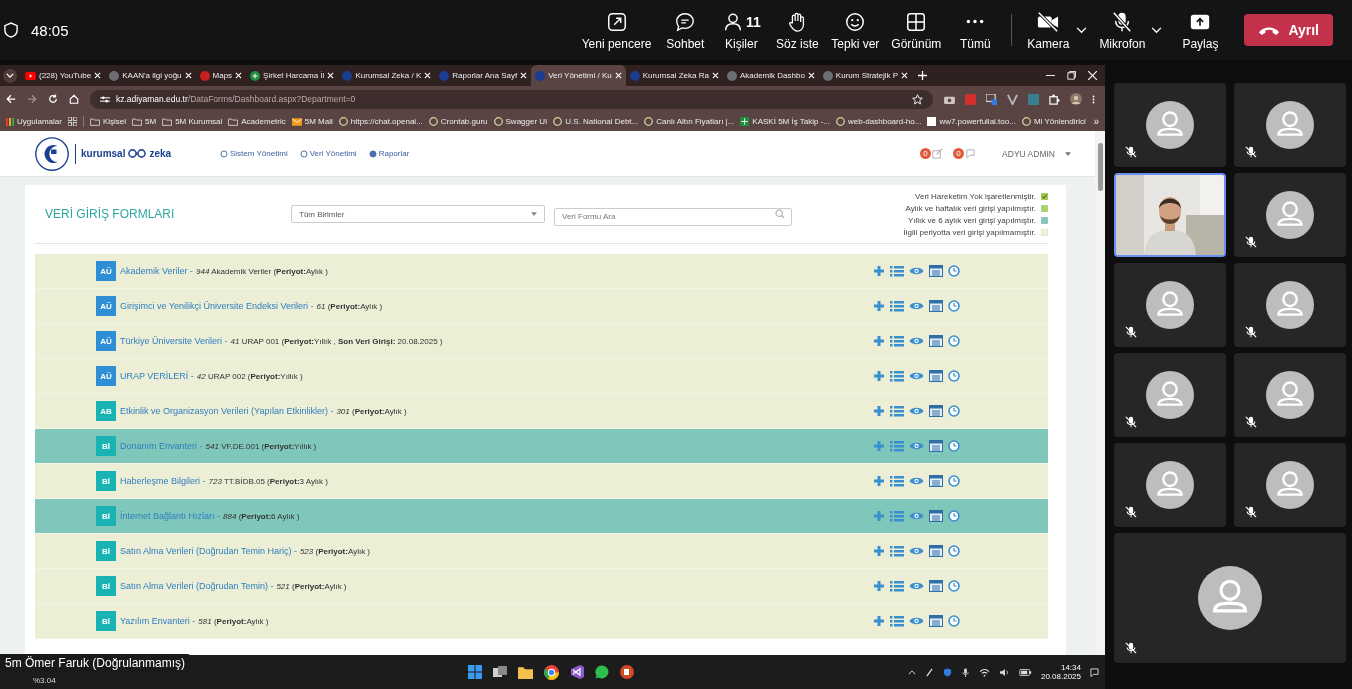  Describe the element at coordinates (929, 672) in the screenshot. I see `pen-icon` at that location.